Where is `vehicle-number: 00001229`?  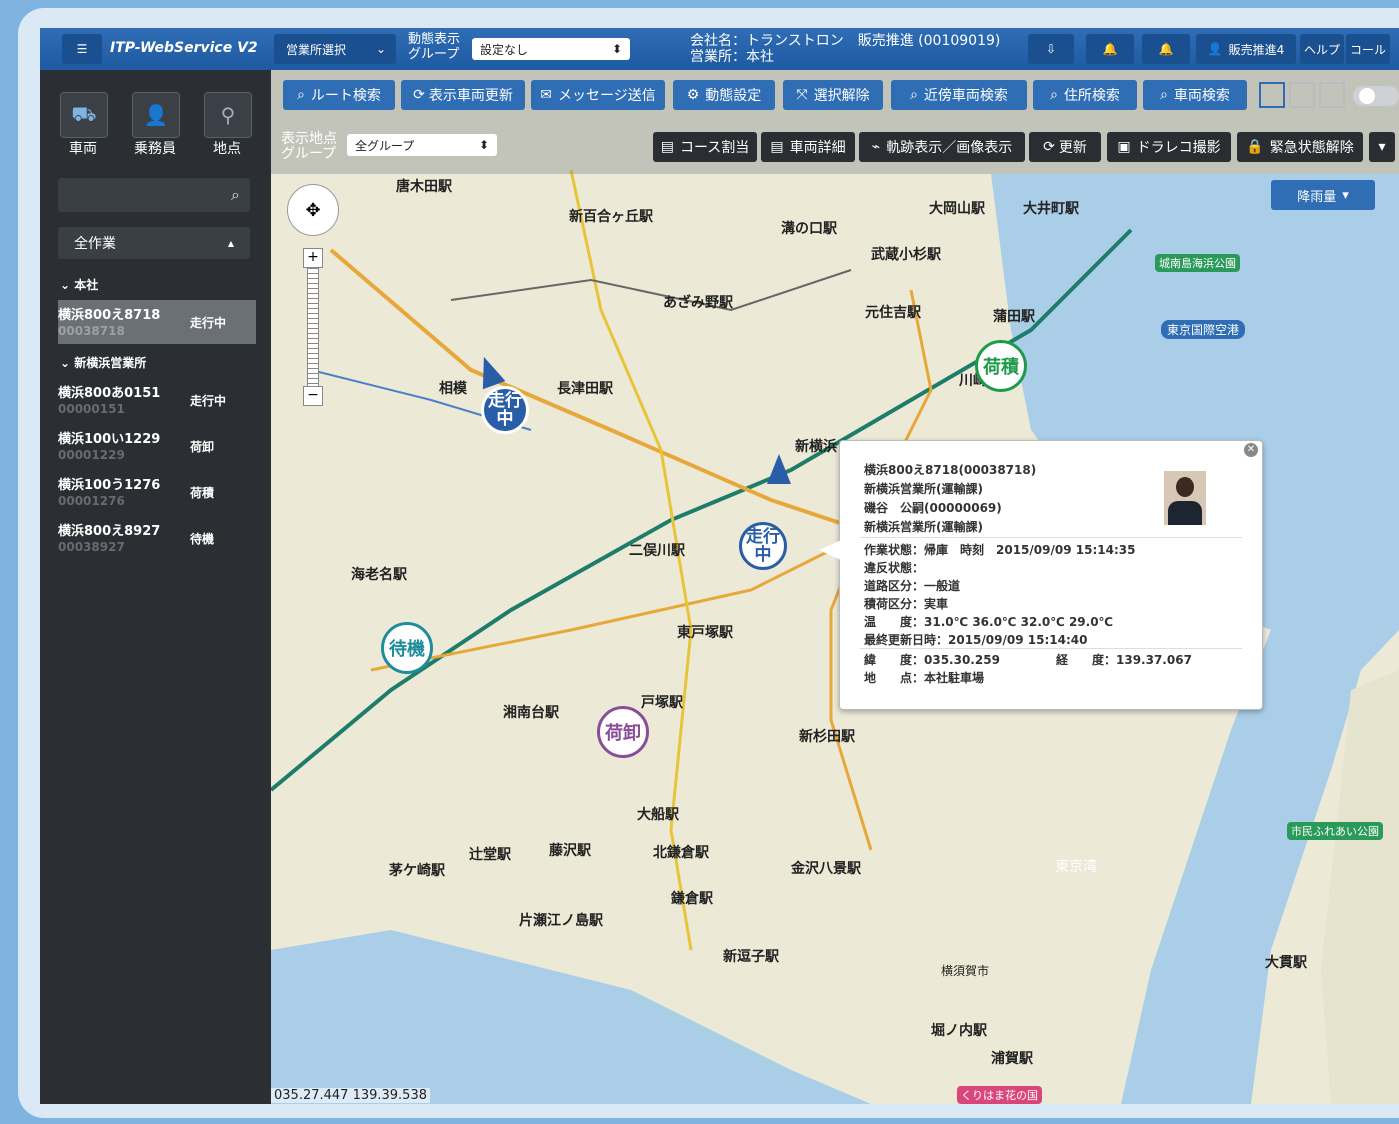 vehicle-number: 00001229 is located at coordinates (91, 455).